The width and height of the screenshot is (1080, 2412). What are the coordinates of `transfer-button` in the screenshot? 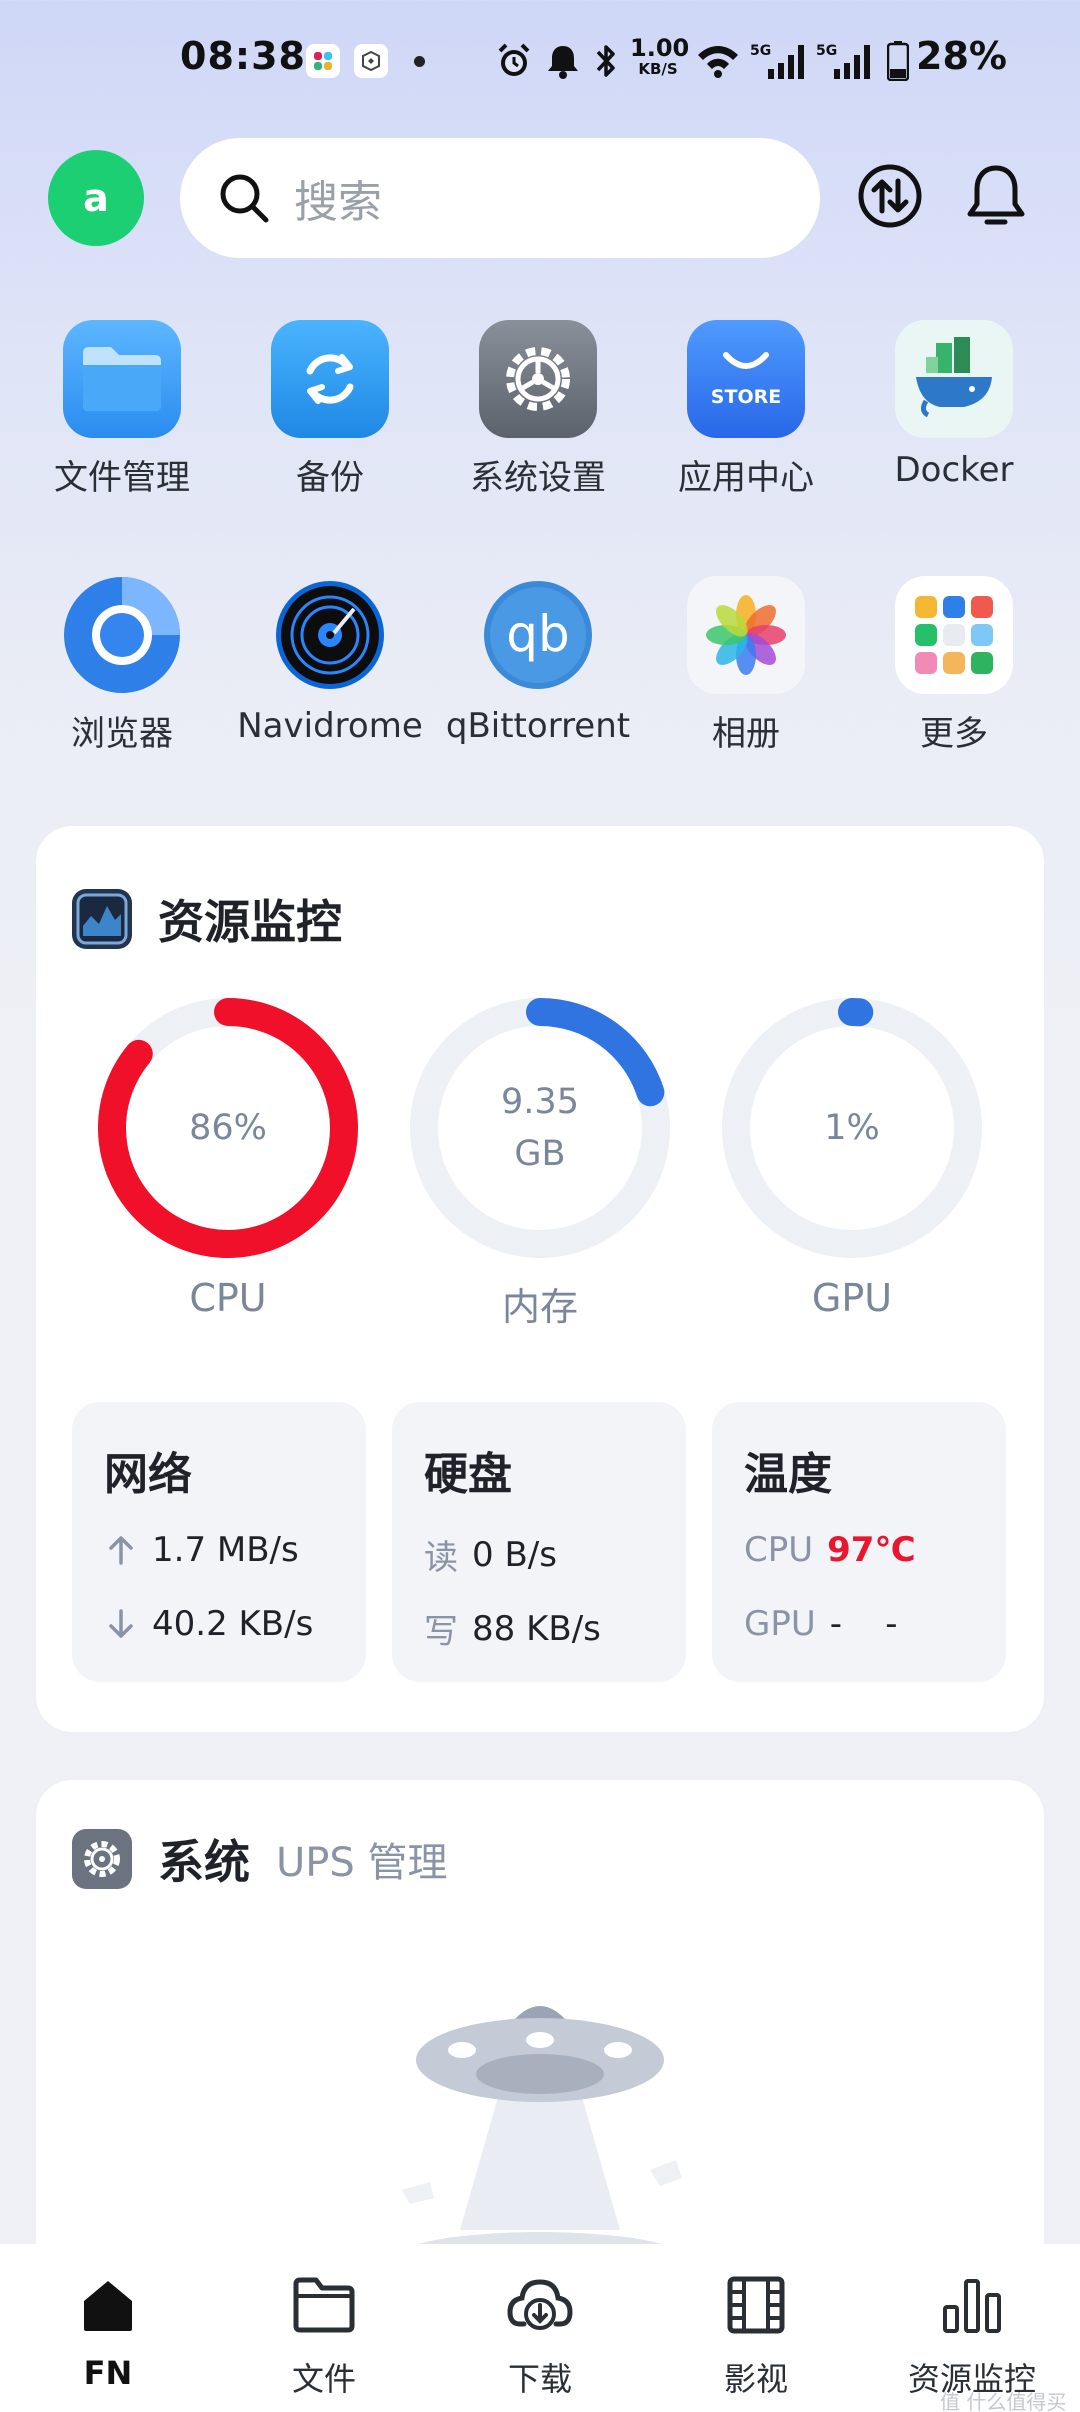 It's located at (890, 196).